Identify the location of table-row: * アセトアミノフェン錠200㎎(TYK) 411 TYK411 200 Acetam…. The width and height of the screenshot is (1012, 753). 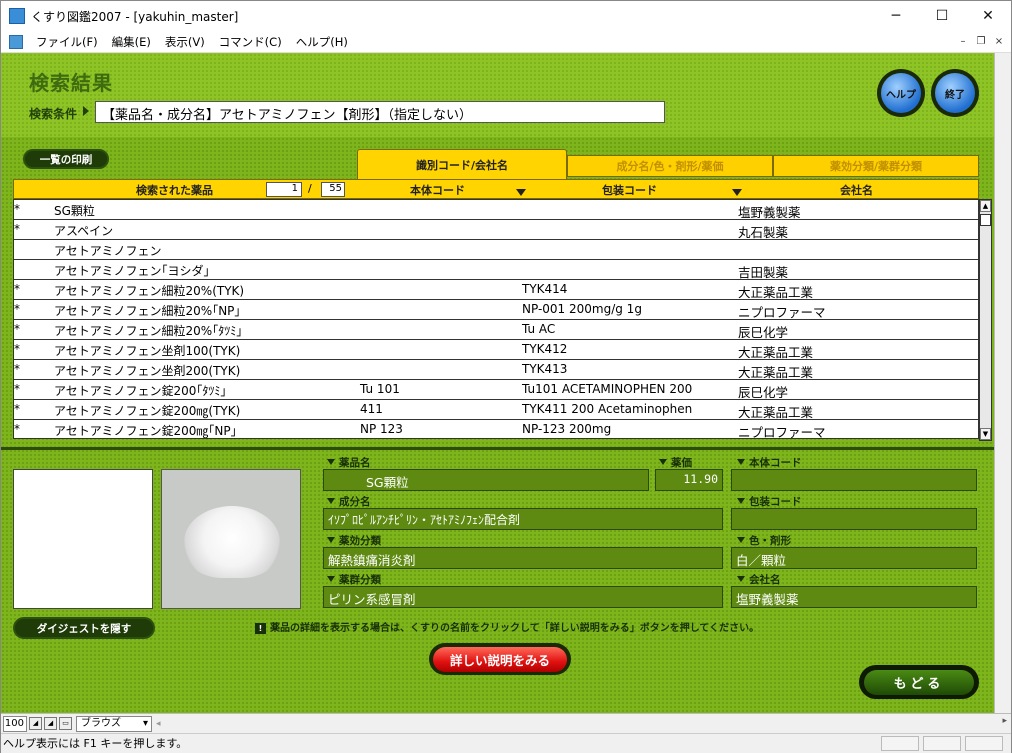
(496, 410).